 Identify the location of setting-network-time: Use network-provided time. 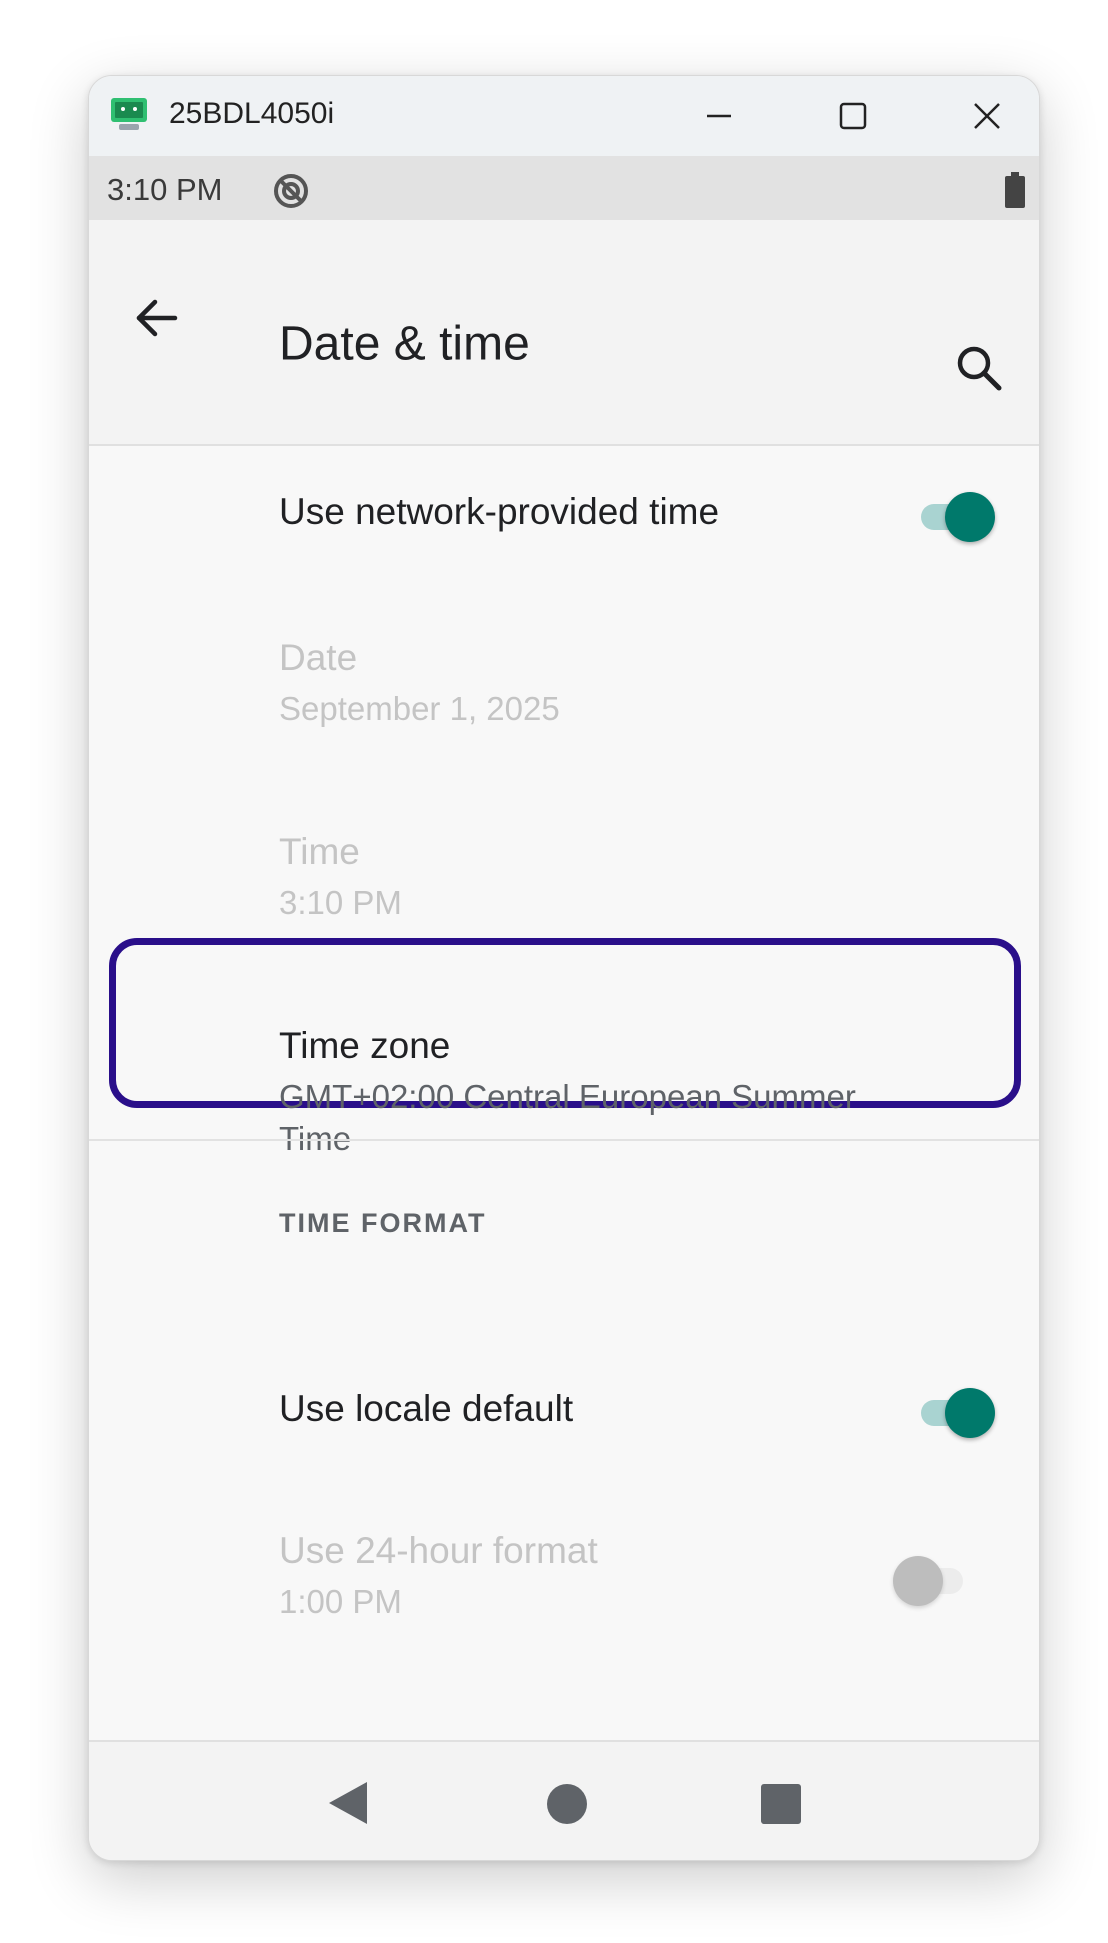
(499, 512).